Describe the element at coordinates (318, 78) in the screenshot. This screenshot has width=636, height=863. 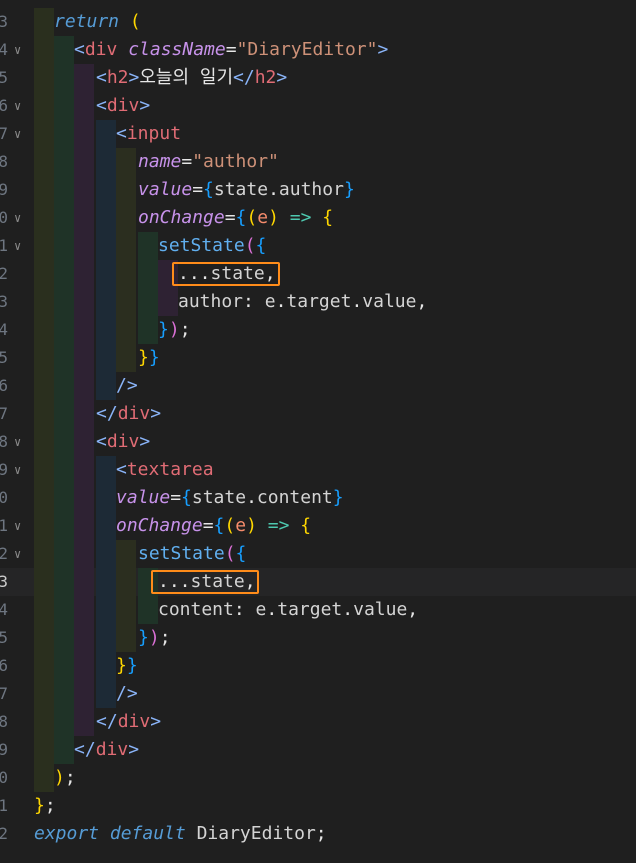
I see `code-line: 5 <h2>오늘의 일기</h2>` at that location.